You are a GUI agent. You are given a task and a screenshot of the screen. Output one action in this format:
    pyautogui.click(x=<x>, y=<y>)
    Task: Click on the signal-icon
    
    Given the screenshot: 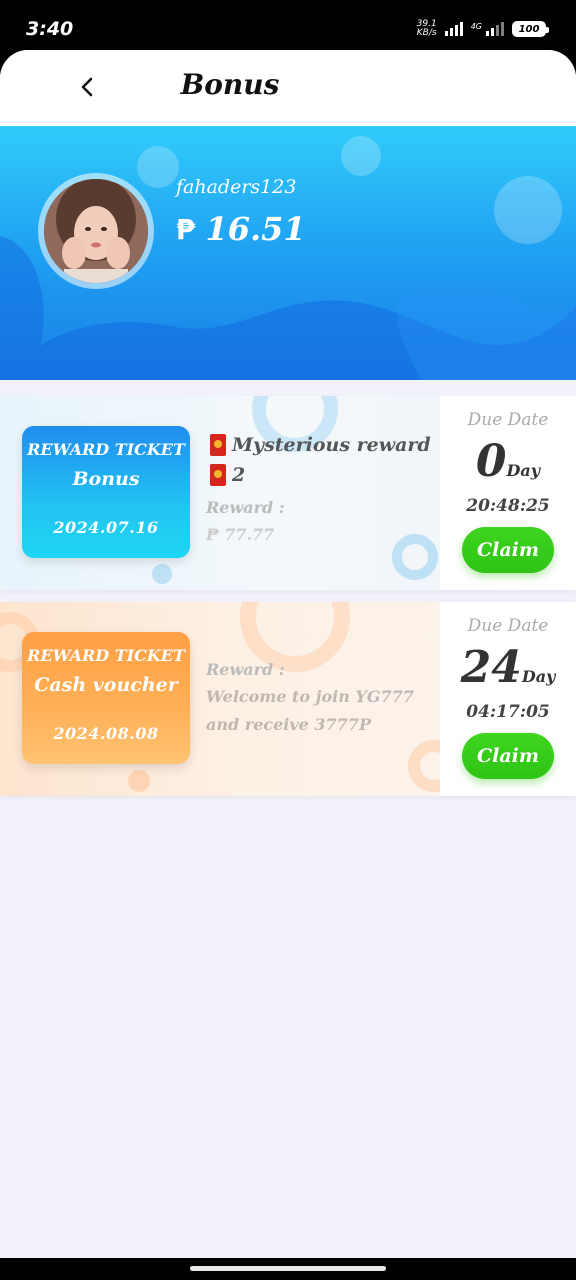 What is the action you would take?
    pyautogui.click(x=453, y=29)
    